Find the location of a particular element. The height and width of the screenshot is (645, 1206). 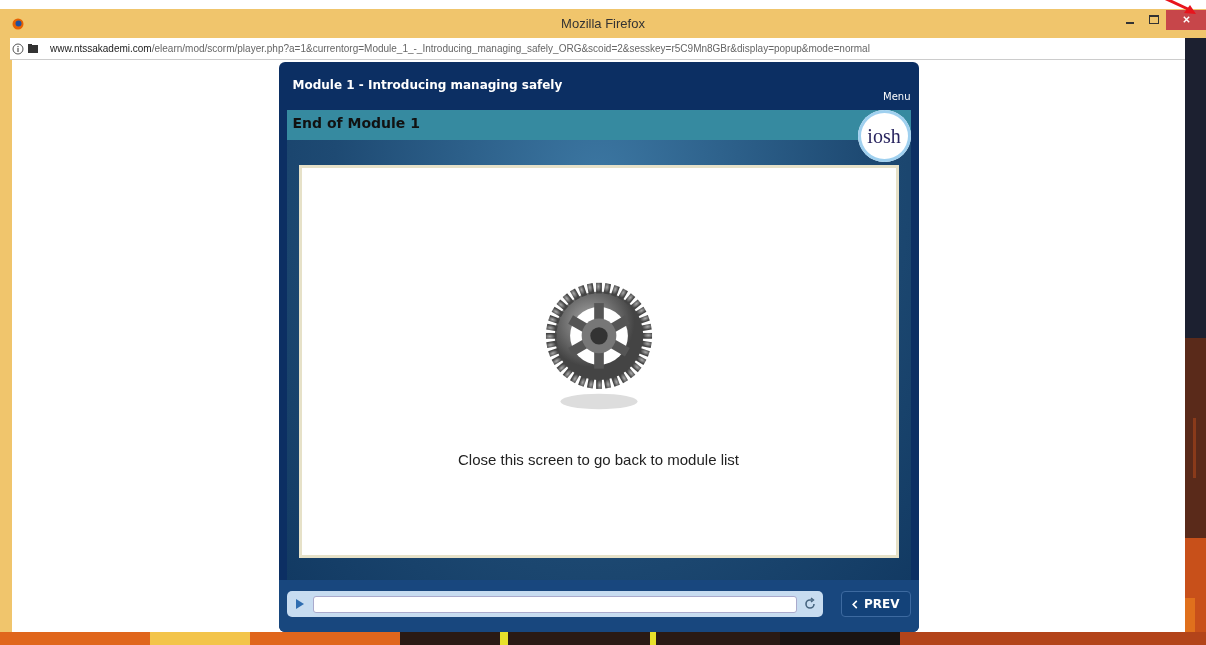

menu-link: Menu is located at coordinates (897, 96).